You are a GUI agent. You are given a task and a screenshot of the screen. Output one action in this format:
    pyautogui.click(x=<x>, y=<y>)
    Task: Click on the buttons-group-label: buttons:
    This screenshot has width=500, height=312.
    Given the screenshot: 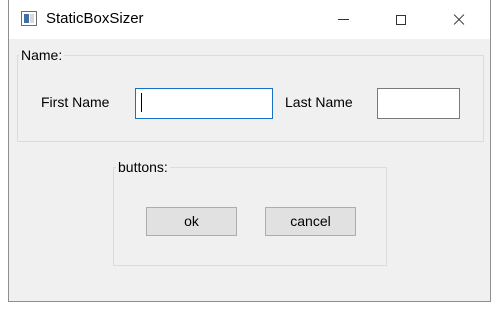 What is the action you would take?
    pyautogui.click(x=143, y=167)
    